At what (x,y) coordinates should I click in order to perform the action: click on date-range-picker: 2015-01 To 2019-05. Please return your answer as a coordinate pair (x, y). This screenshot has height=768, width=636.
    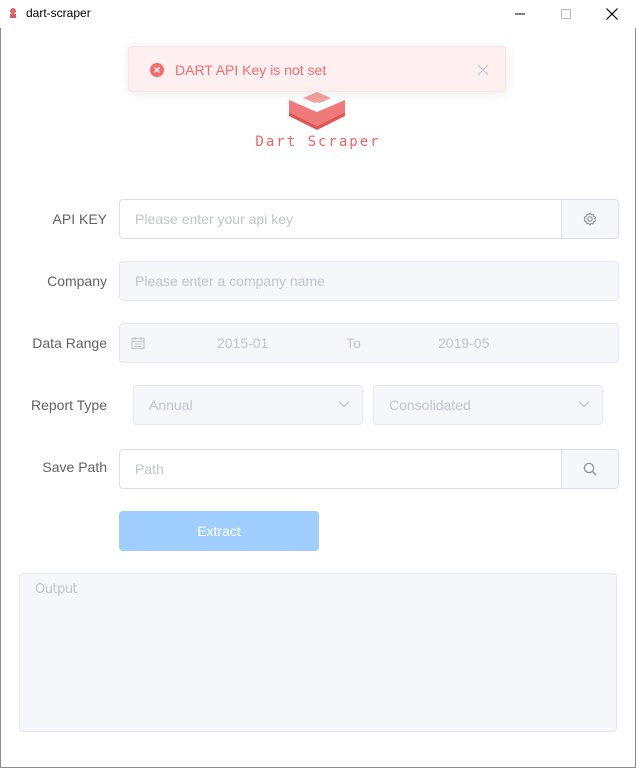
    Looking at the image, I should click on (369, 343).